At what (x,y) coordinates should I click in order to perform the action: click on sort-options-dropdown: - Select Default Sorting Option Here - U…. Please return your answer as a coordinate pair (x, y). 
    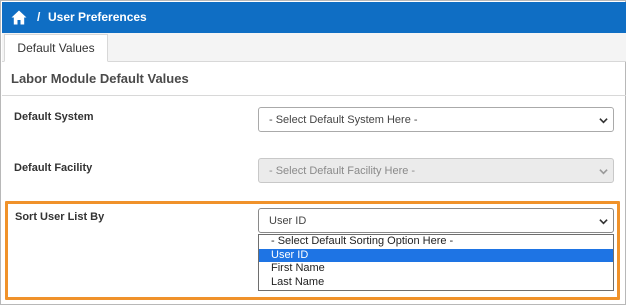
    Looking at the image, I should click on (436, 262).